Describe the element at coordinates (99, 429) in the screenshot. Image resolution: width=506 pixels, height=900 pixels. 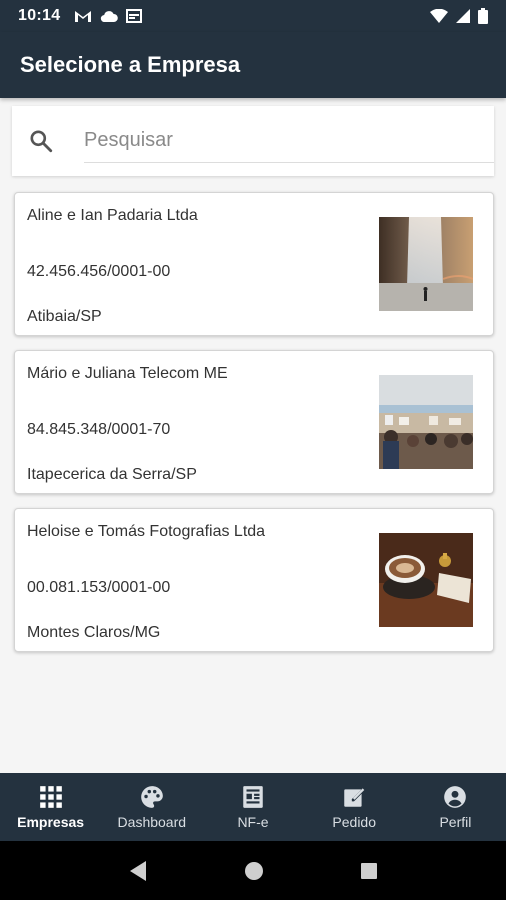
I see `company-cnpj: 84.845.348/0001-70` at that location.